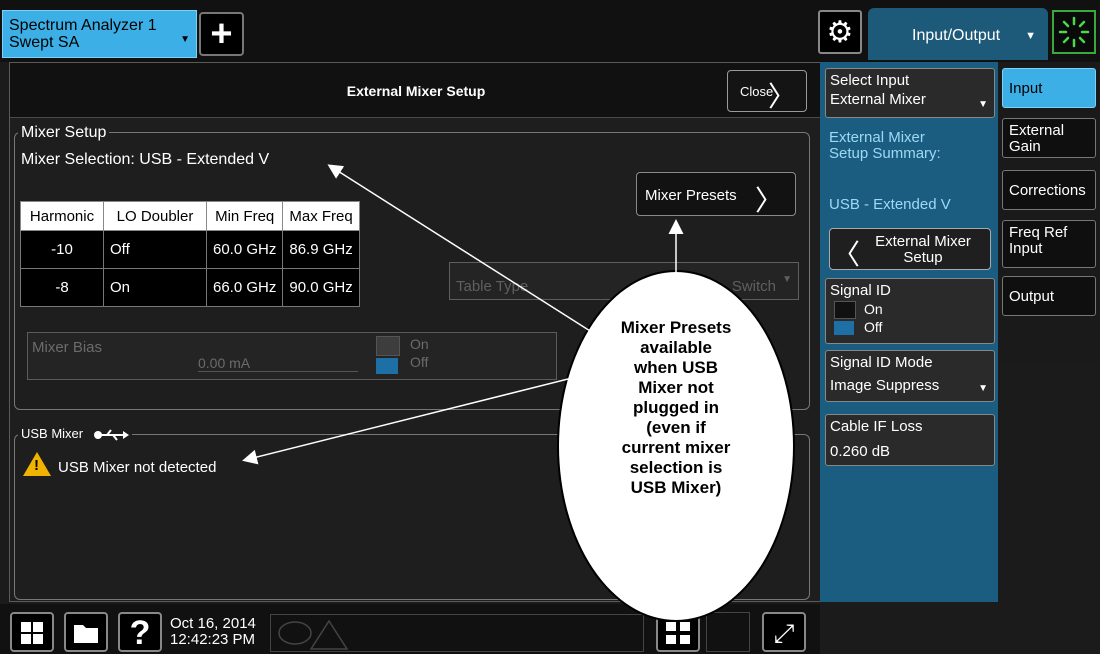 Image resolution: width=1100 pixels, height=654 pixels. I want to click on mixer-bias-value: 0.00 mA, so click(278, 363).